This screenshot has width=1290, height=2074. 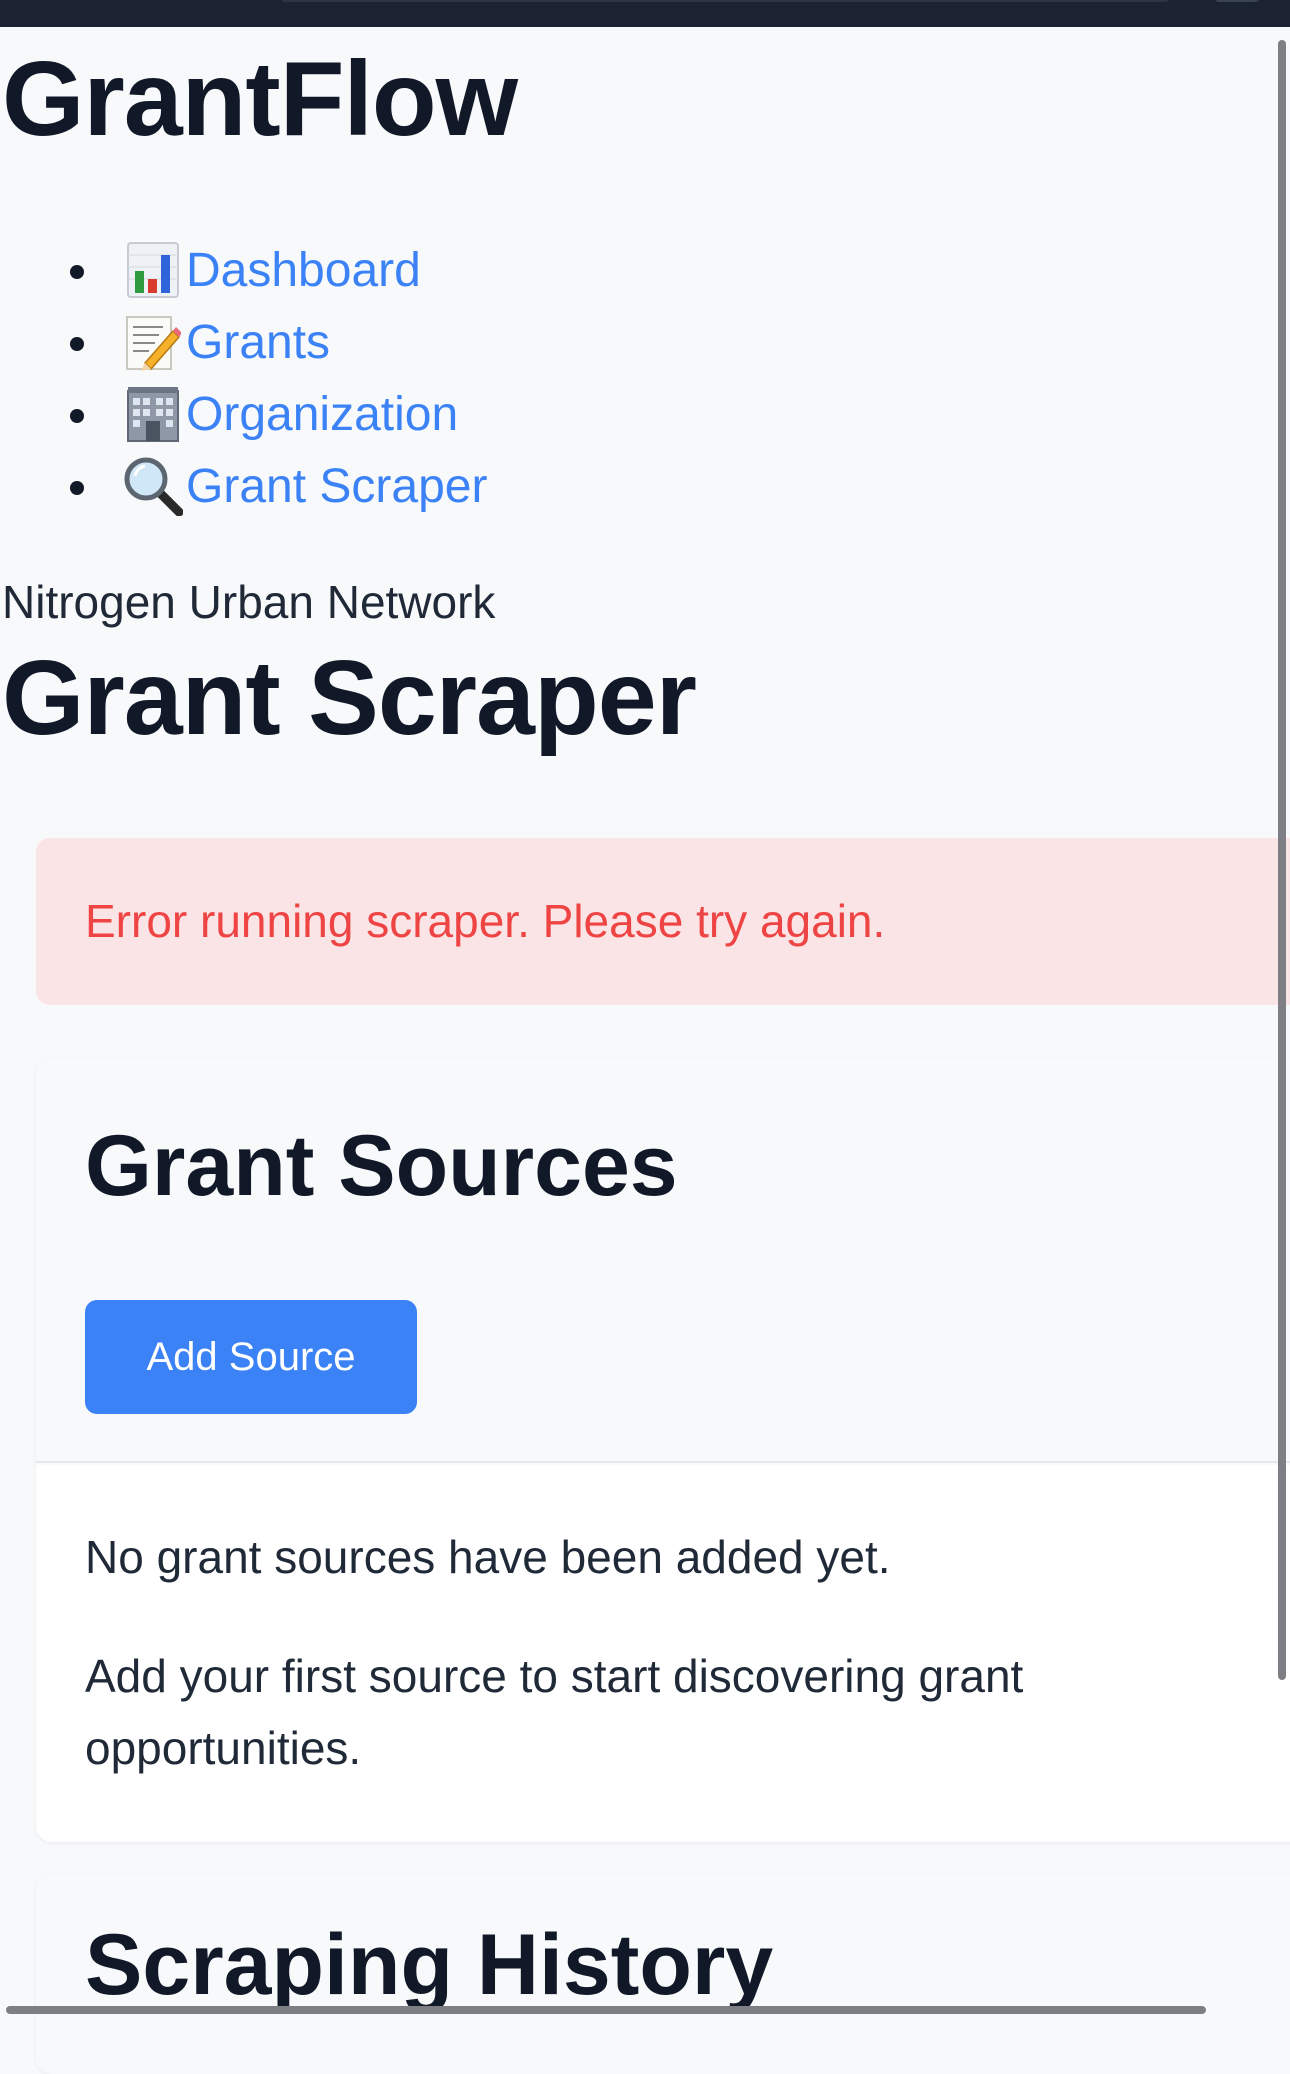 I want to click on address-bar, so click(x=725, y=1).